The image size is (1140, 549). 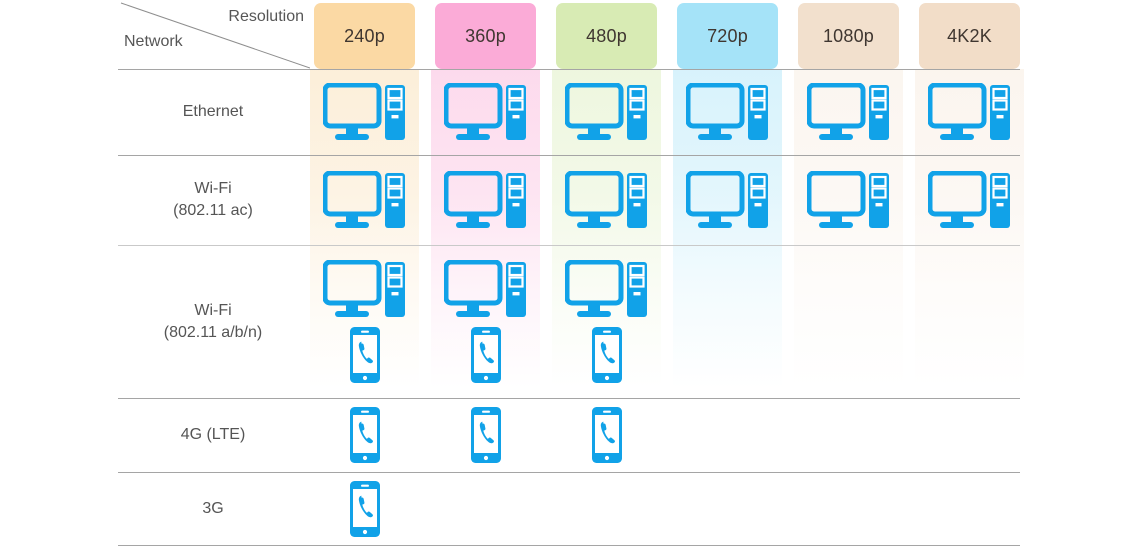 I want to click on cell-ethernet-720p, so click(x=727, y=112).